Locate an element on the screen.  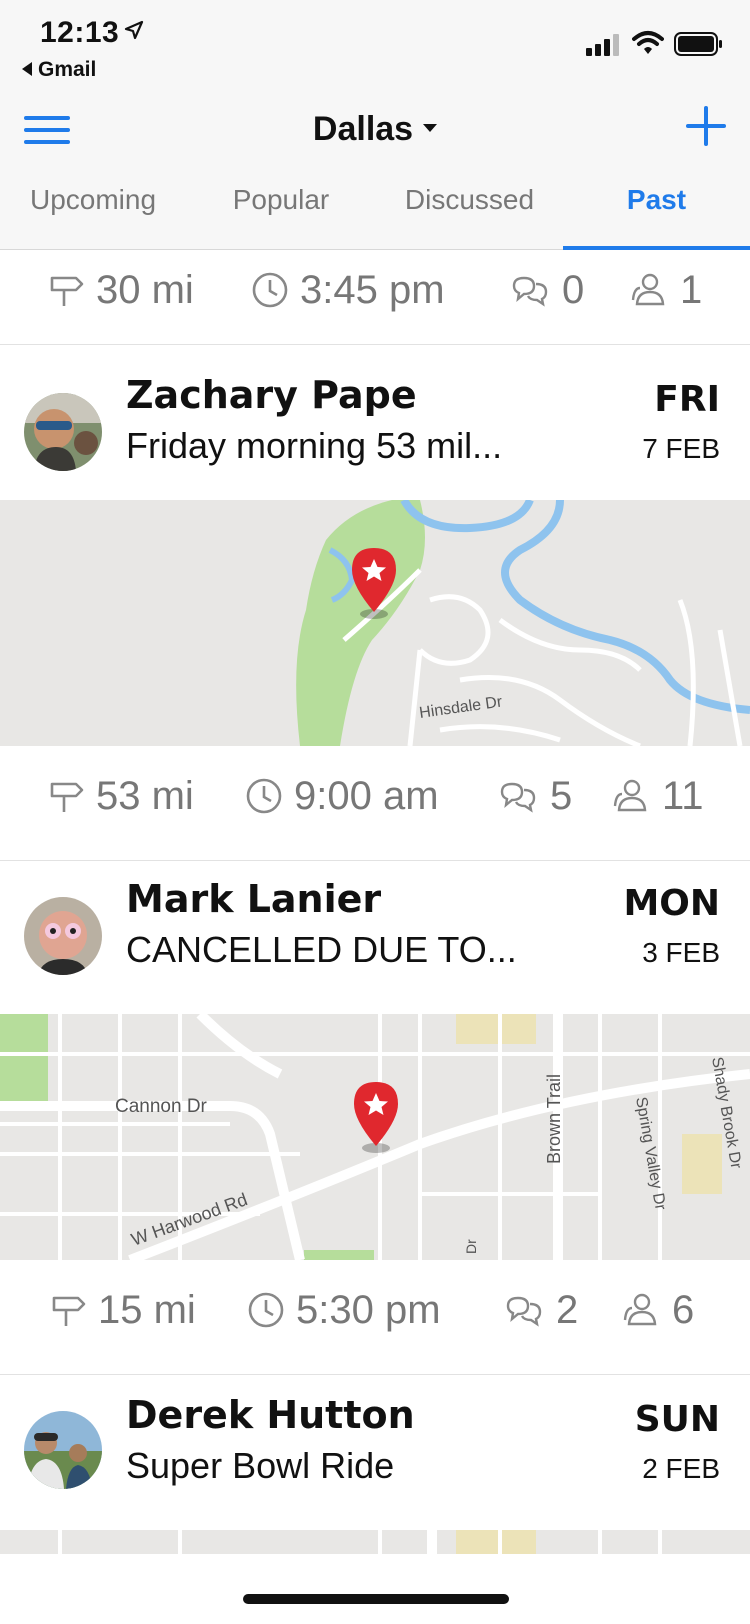
riders-stat: 6 is located at coordinates (657, 1310).